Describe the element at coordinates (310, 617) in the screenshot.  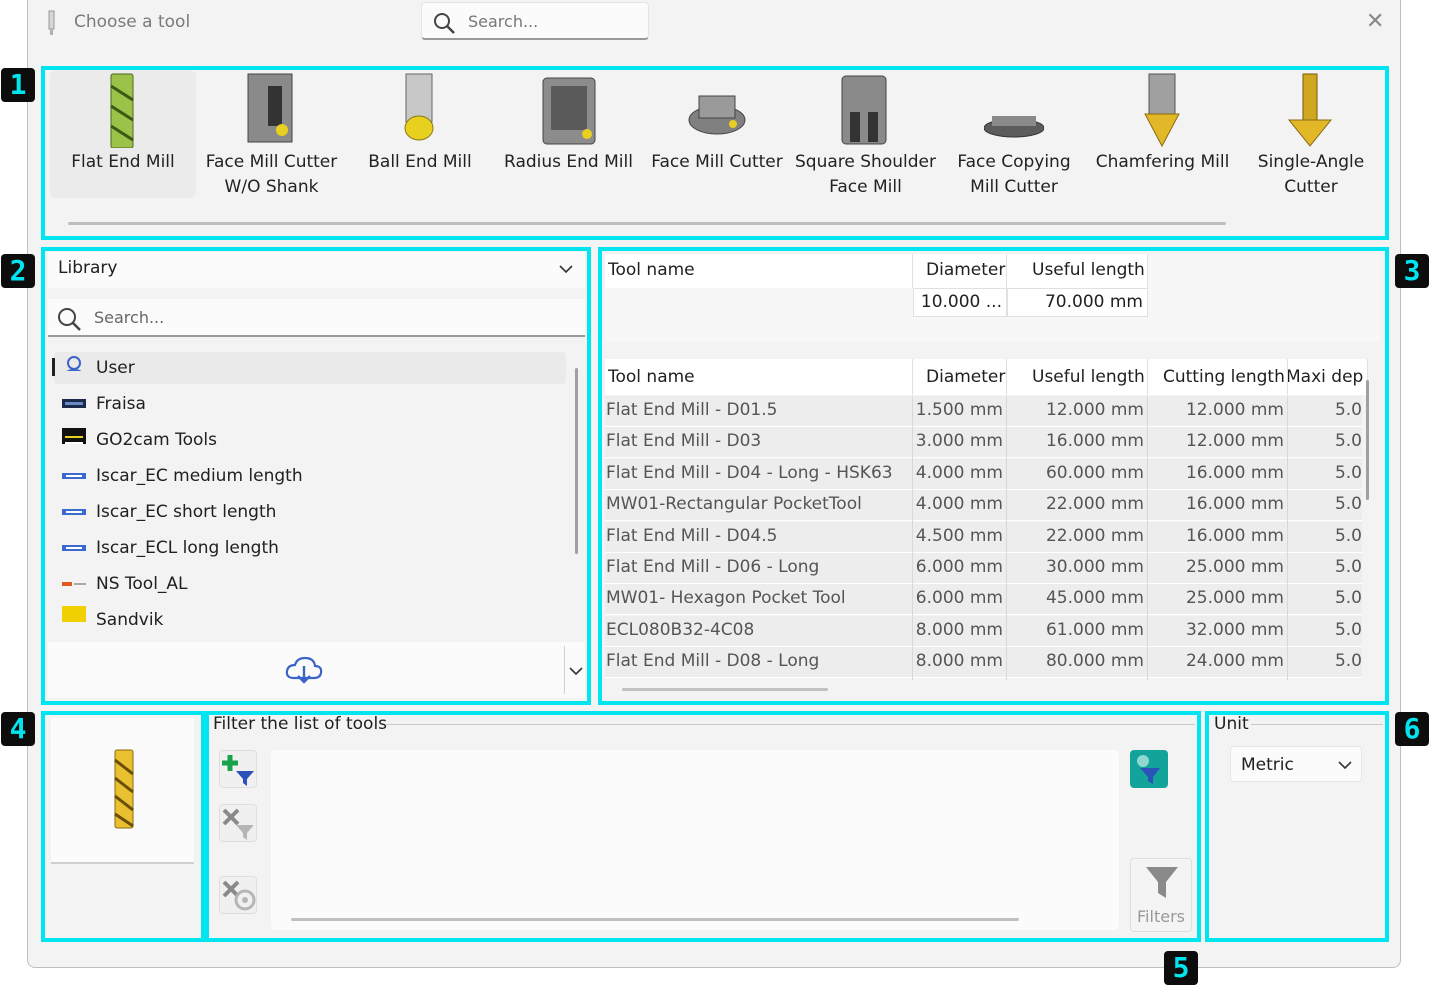
I see `library-item: Sandvik` at that location.